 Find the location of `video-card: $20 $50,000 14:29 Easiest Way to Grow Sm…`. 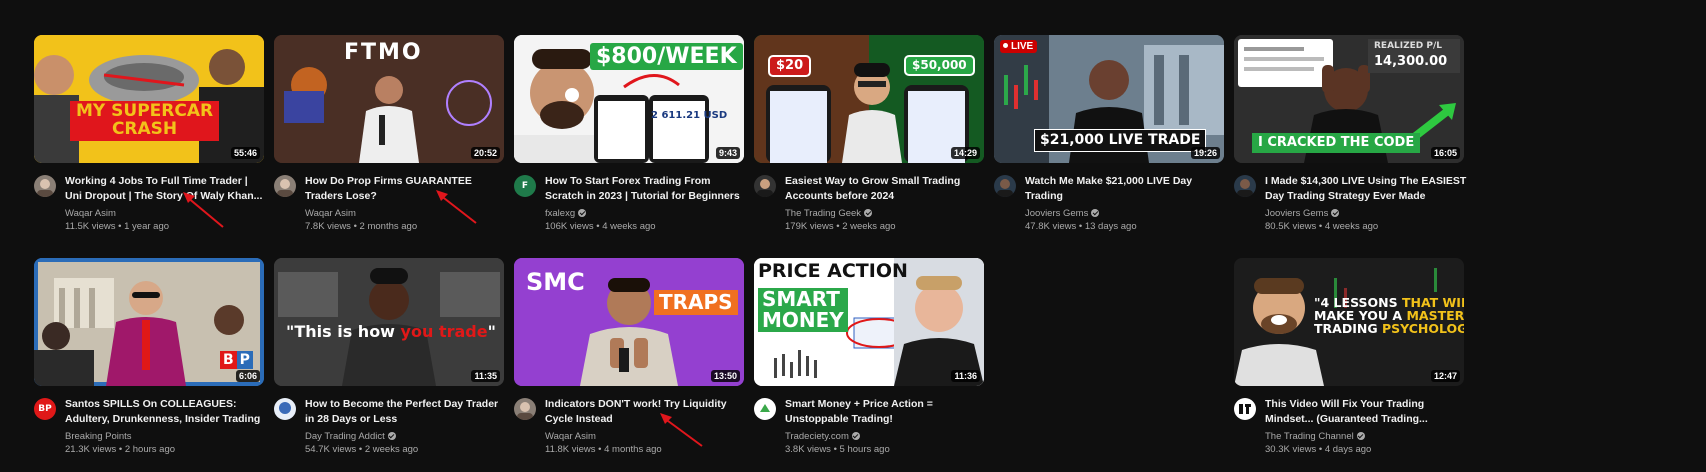

video-card: $20 $50,000 14:29 Easiest Way to Grow Sm… is located at coordinates (870, 134).